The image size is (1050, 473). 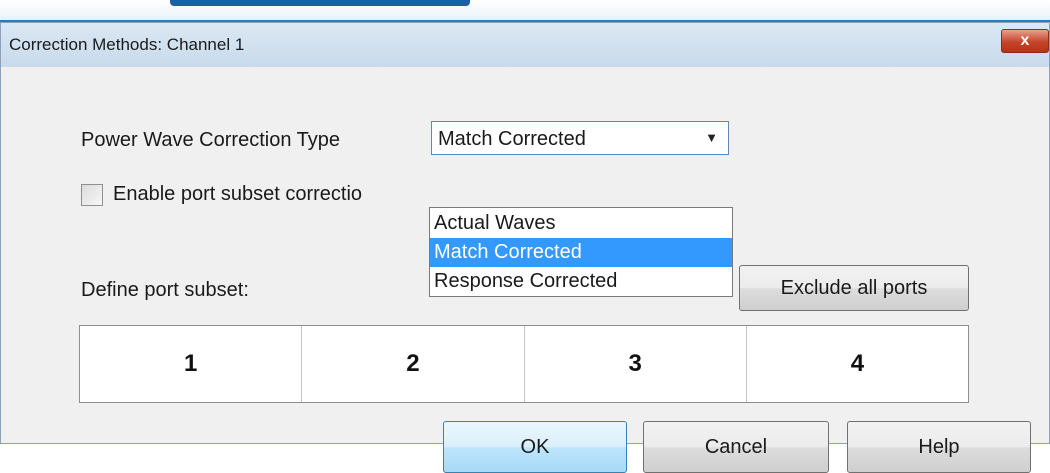 I want to click on define-port-subset-label: Define port subset:, so click(x=165, y=290).